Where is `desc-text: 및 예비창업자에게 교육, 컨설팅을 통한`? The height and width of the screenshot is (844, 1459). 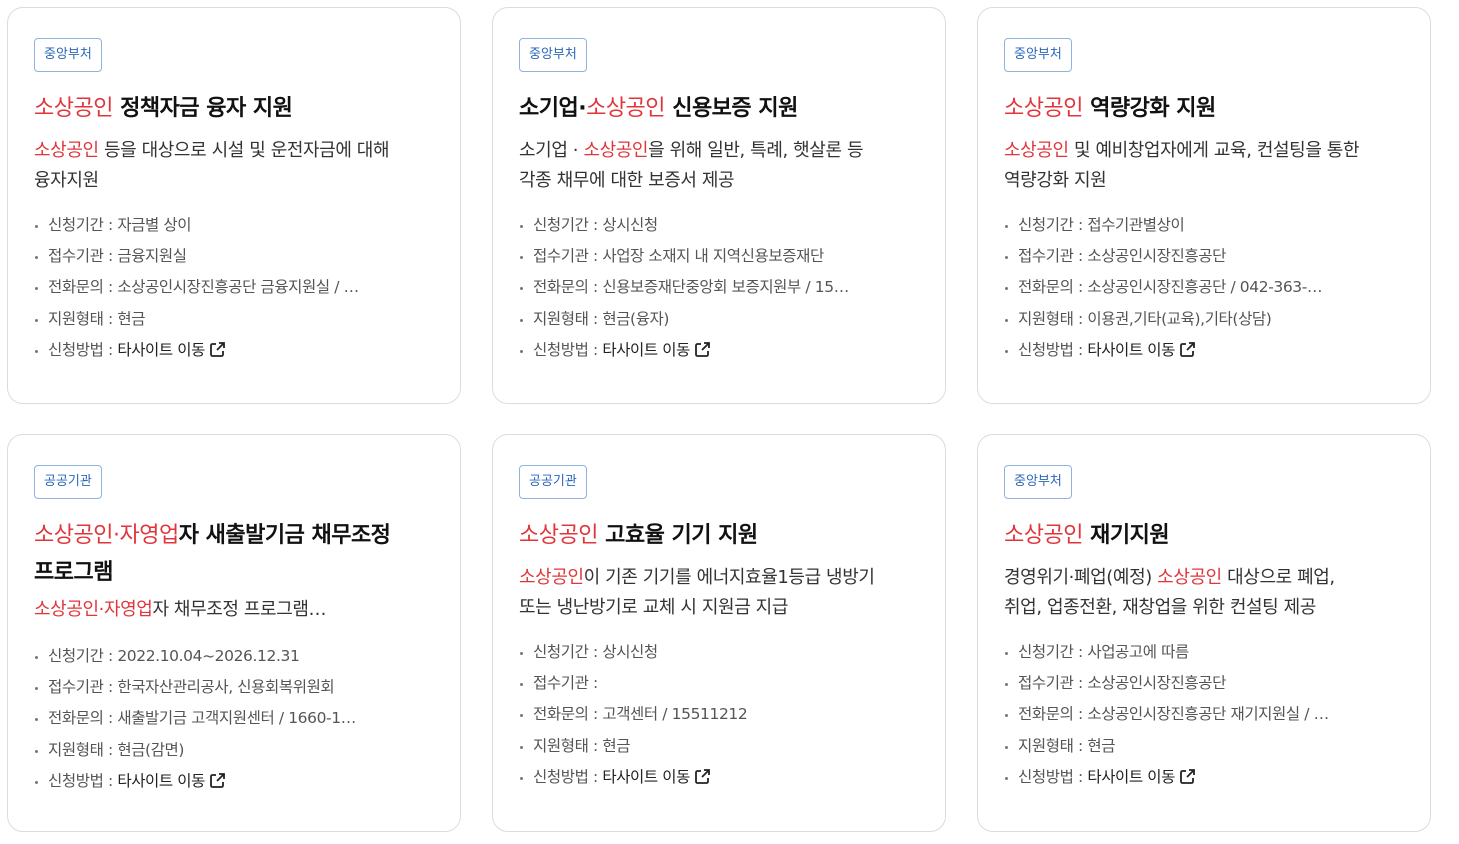
desc-text: 및 예비창업자에게 교육, 컨설팅을 통한 is located at coordinates (1214, 150).